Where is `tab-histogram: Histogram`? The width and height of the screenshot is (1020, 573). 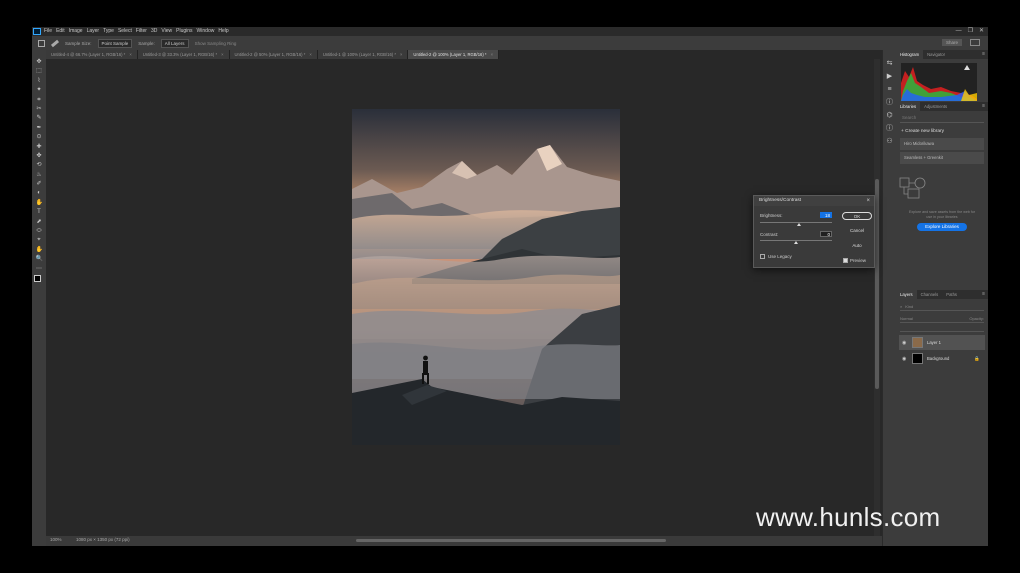 tab-histogram: Histogram is located at coordinates (910, 54).